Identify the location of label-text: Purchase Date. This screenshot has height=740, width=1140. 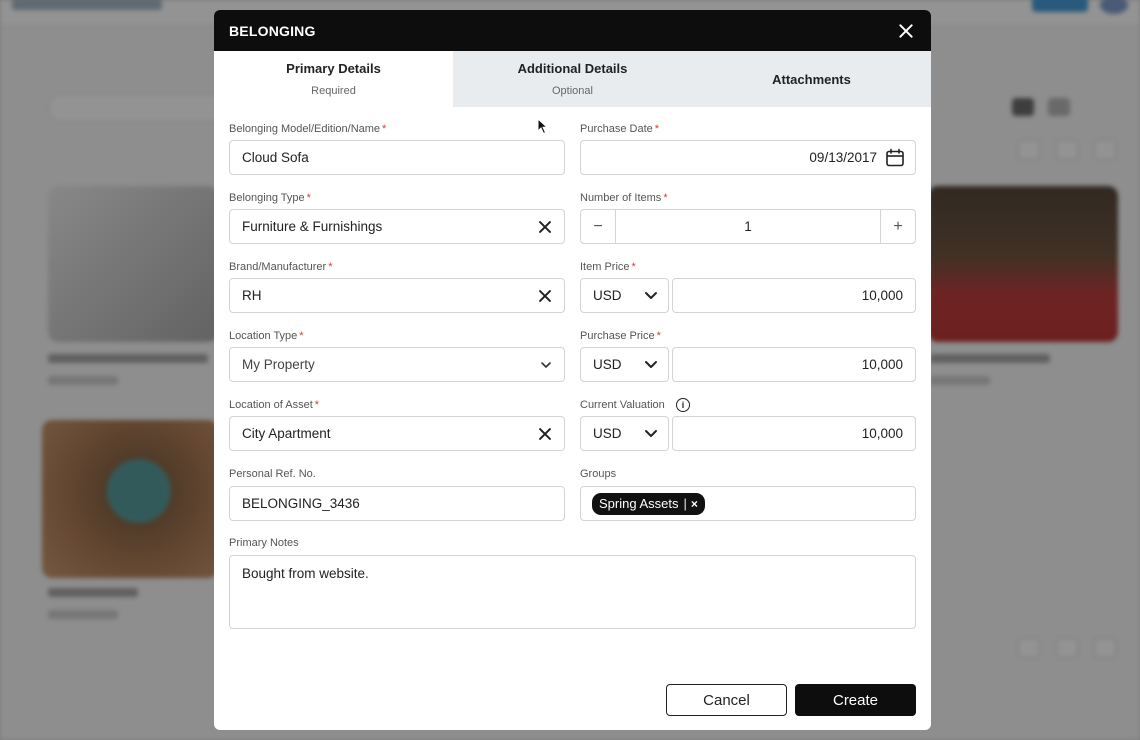
(616, 129).